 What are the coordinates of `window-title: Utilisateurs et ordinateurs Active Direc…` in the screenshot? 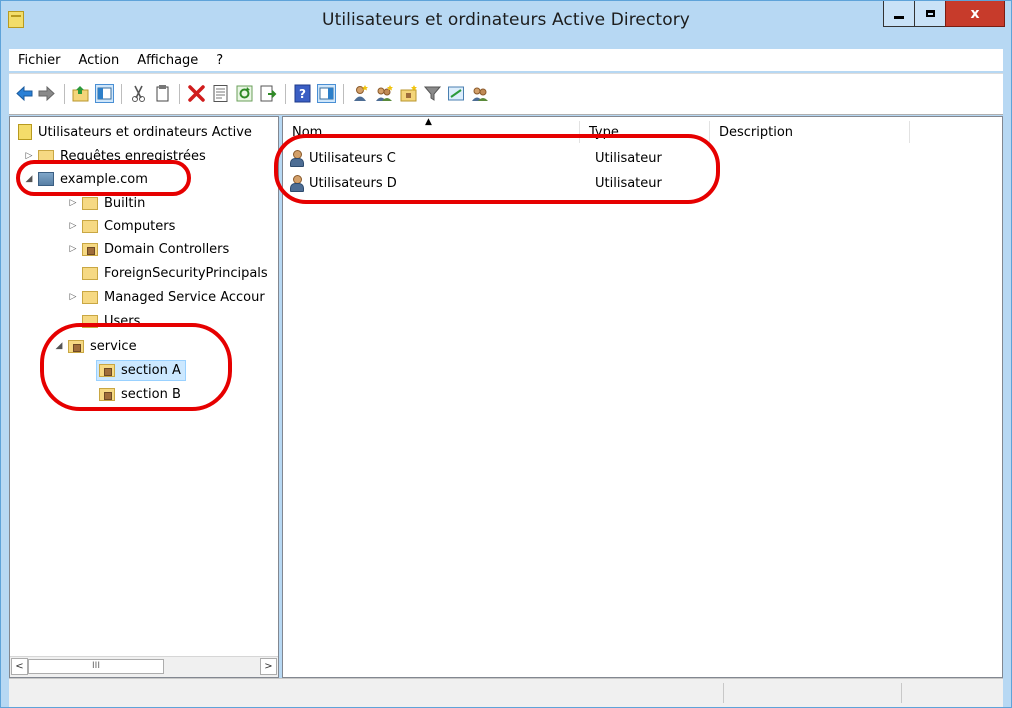 It's located at (506, 20).